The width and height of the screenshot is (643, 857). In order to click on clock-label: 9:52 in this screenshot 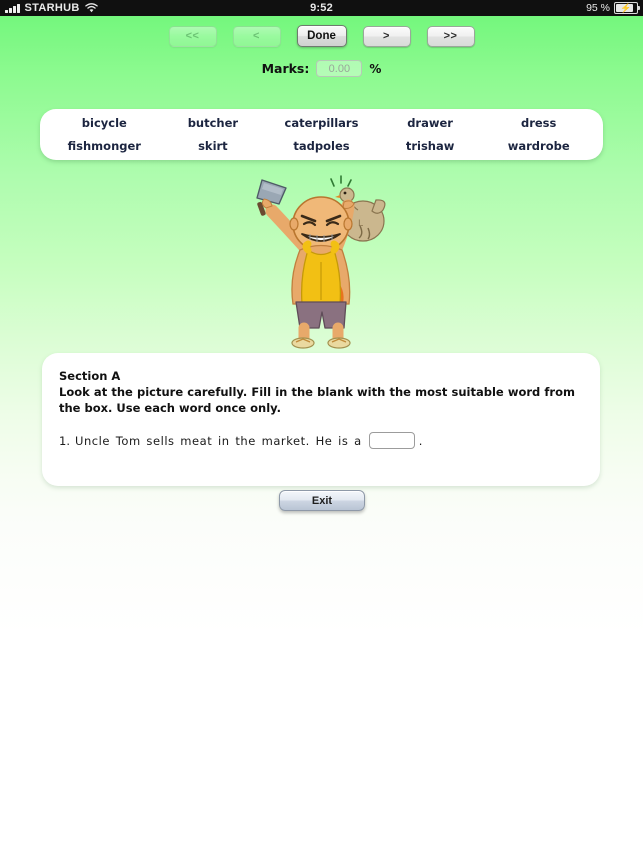, I will do `click(321, 8)`.